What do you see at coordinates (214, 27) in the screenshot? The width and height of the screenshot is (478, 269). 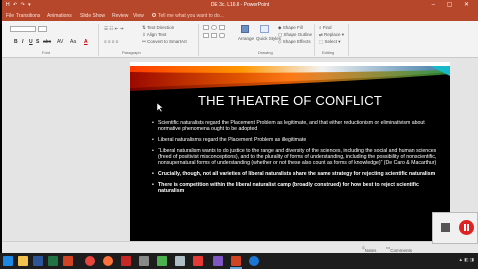 I see `oval-shape-icon` at bounding box center [214, 27].